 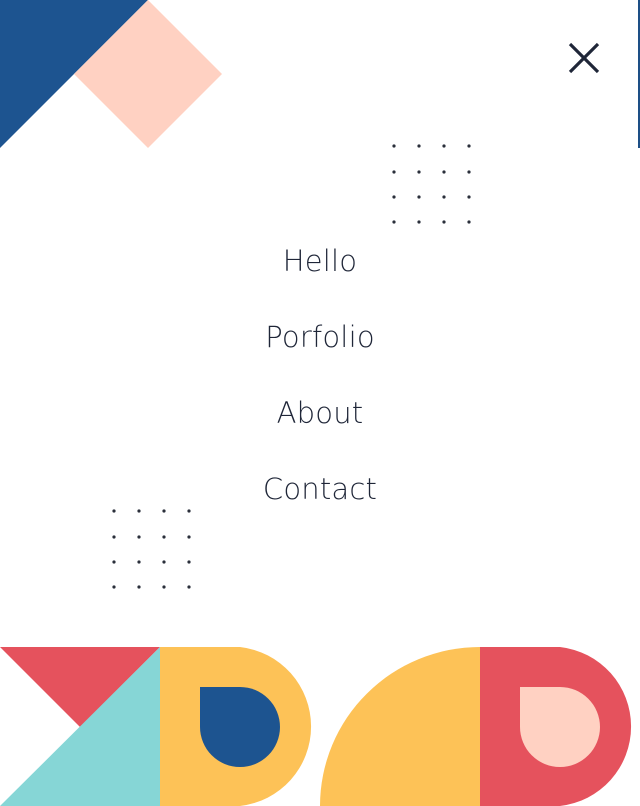 What do you see at coordinates (560, 727) in the screenshot?
I see `peach-drop-shape` at bounding box center [560, 727].